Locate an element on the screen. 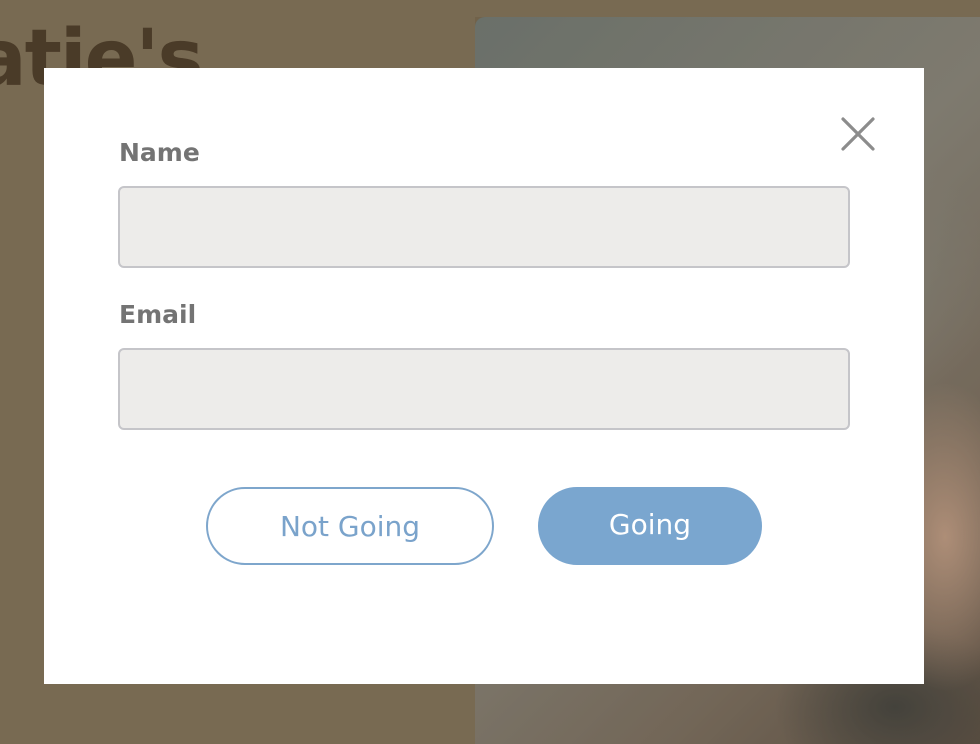 This screenshot has height=744, width=980. close-icon is located at coordinates (858, 134).